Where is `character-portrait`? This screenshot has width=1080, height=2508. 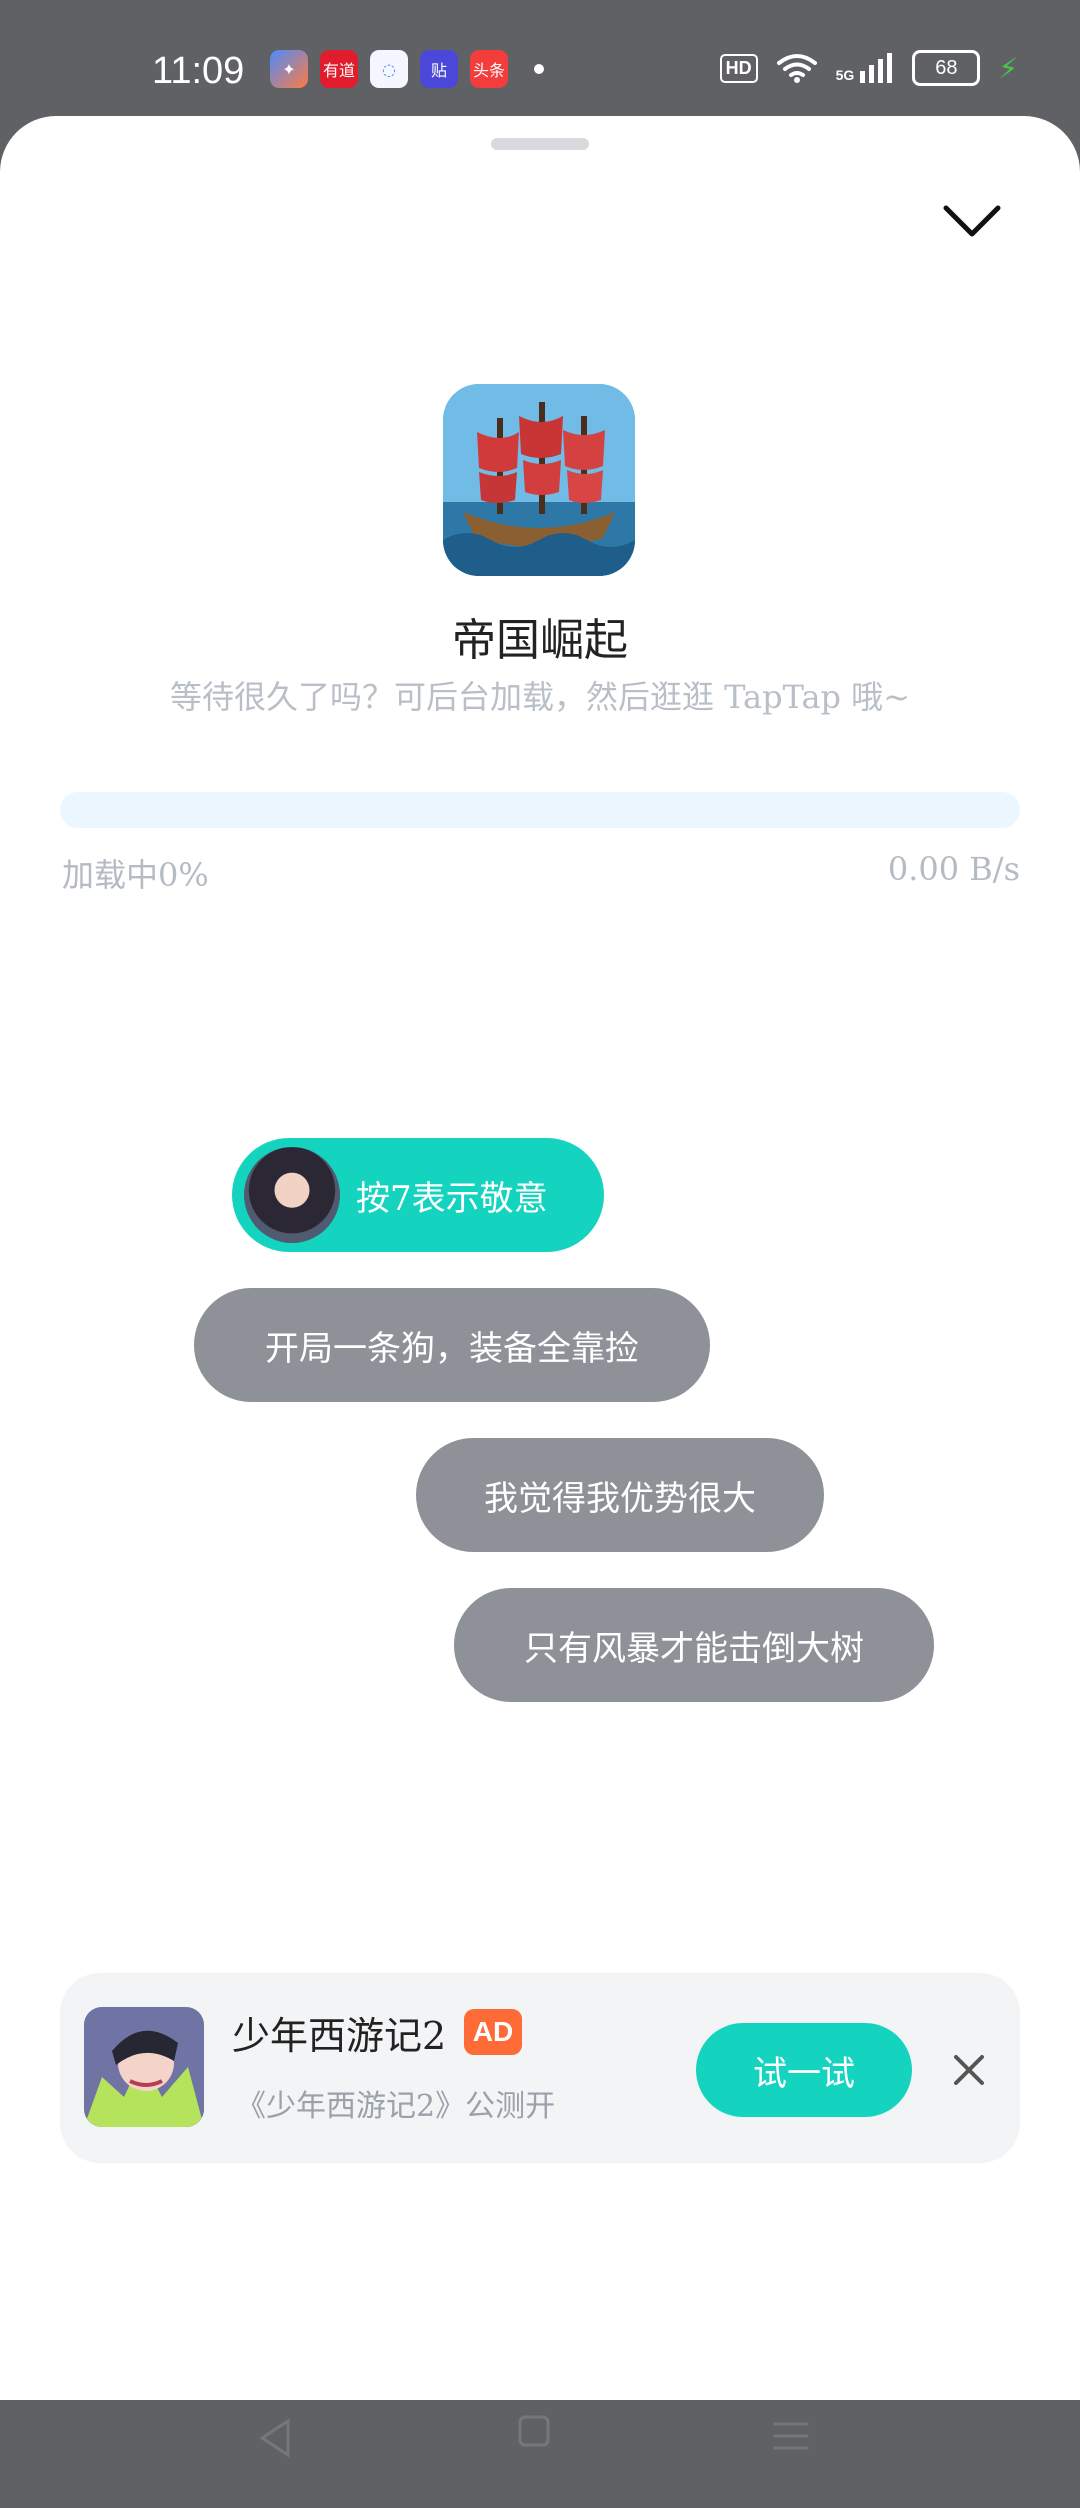
character-portrait is located at coordinates (144, 2067).